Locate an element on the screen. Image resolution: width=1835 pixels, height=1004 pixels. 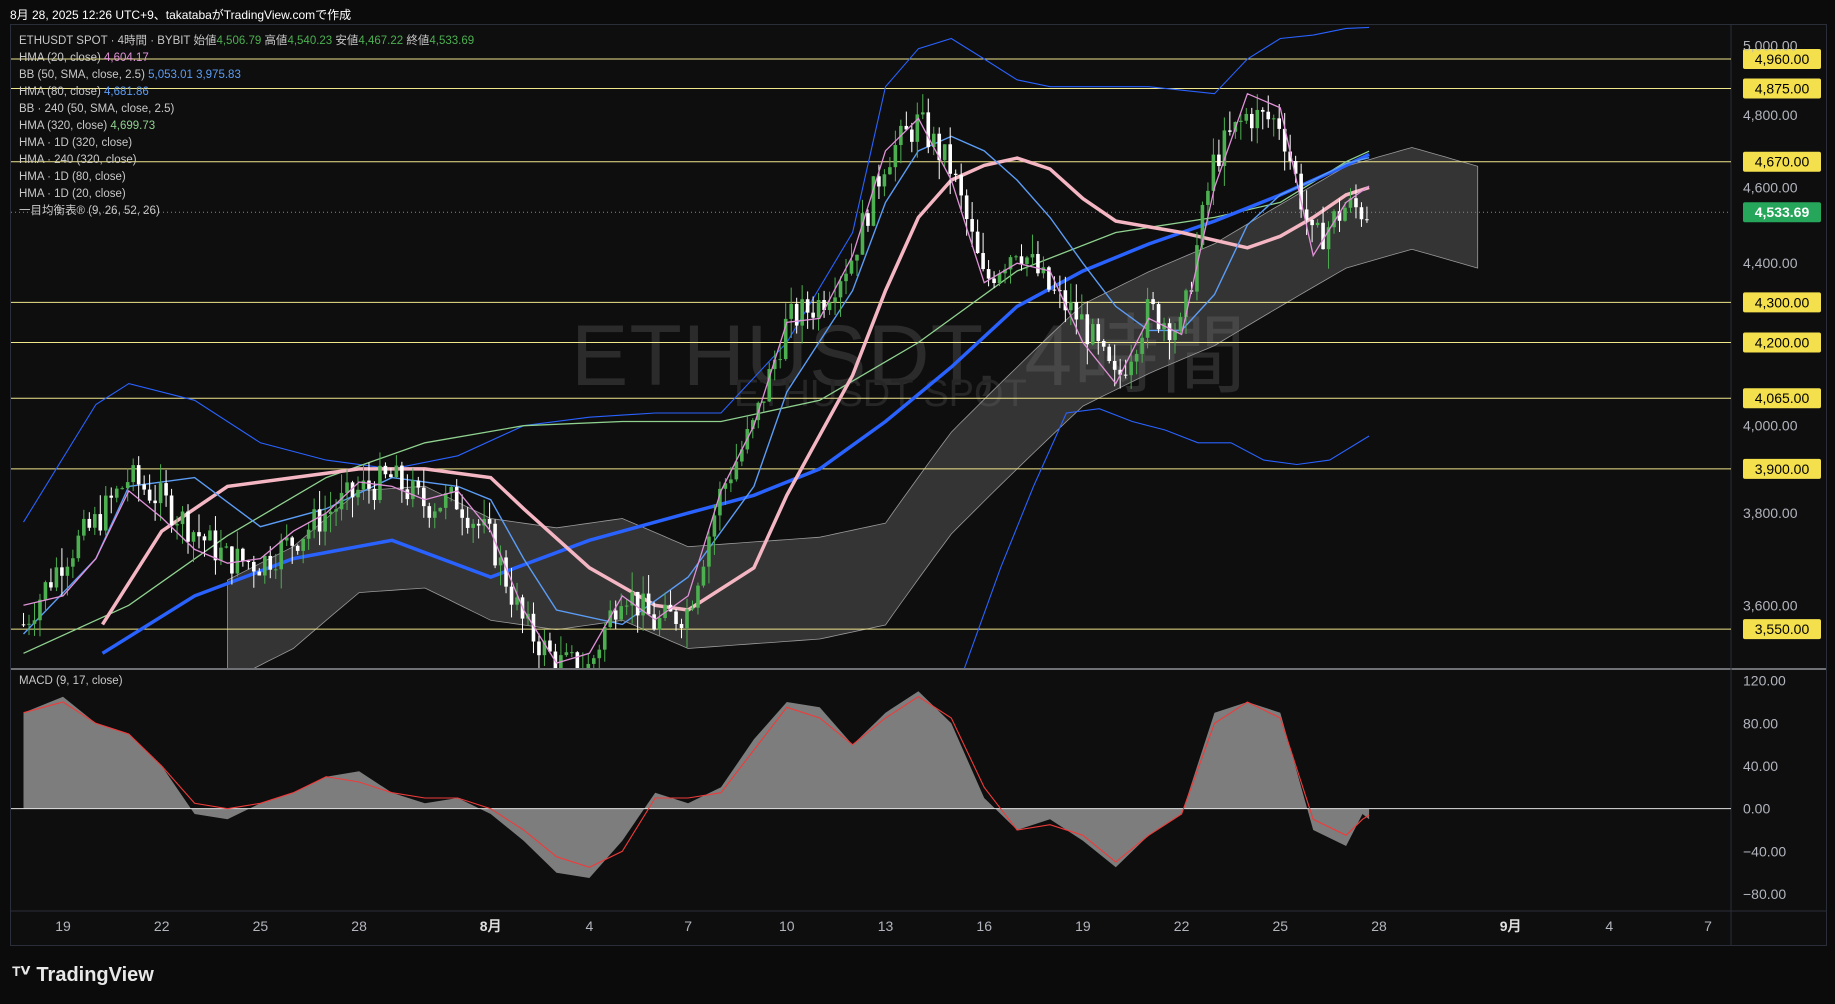
legend-indicator-row: HMA (20, close) 4,604.17 is located at coordinates (246, 58).